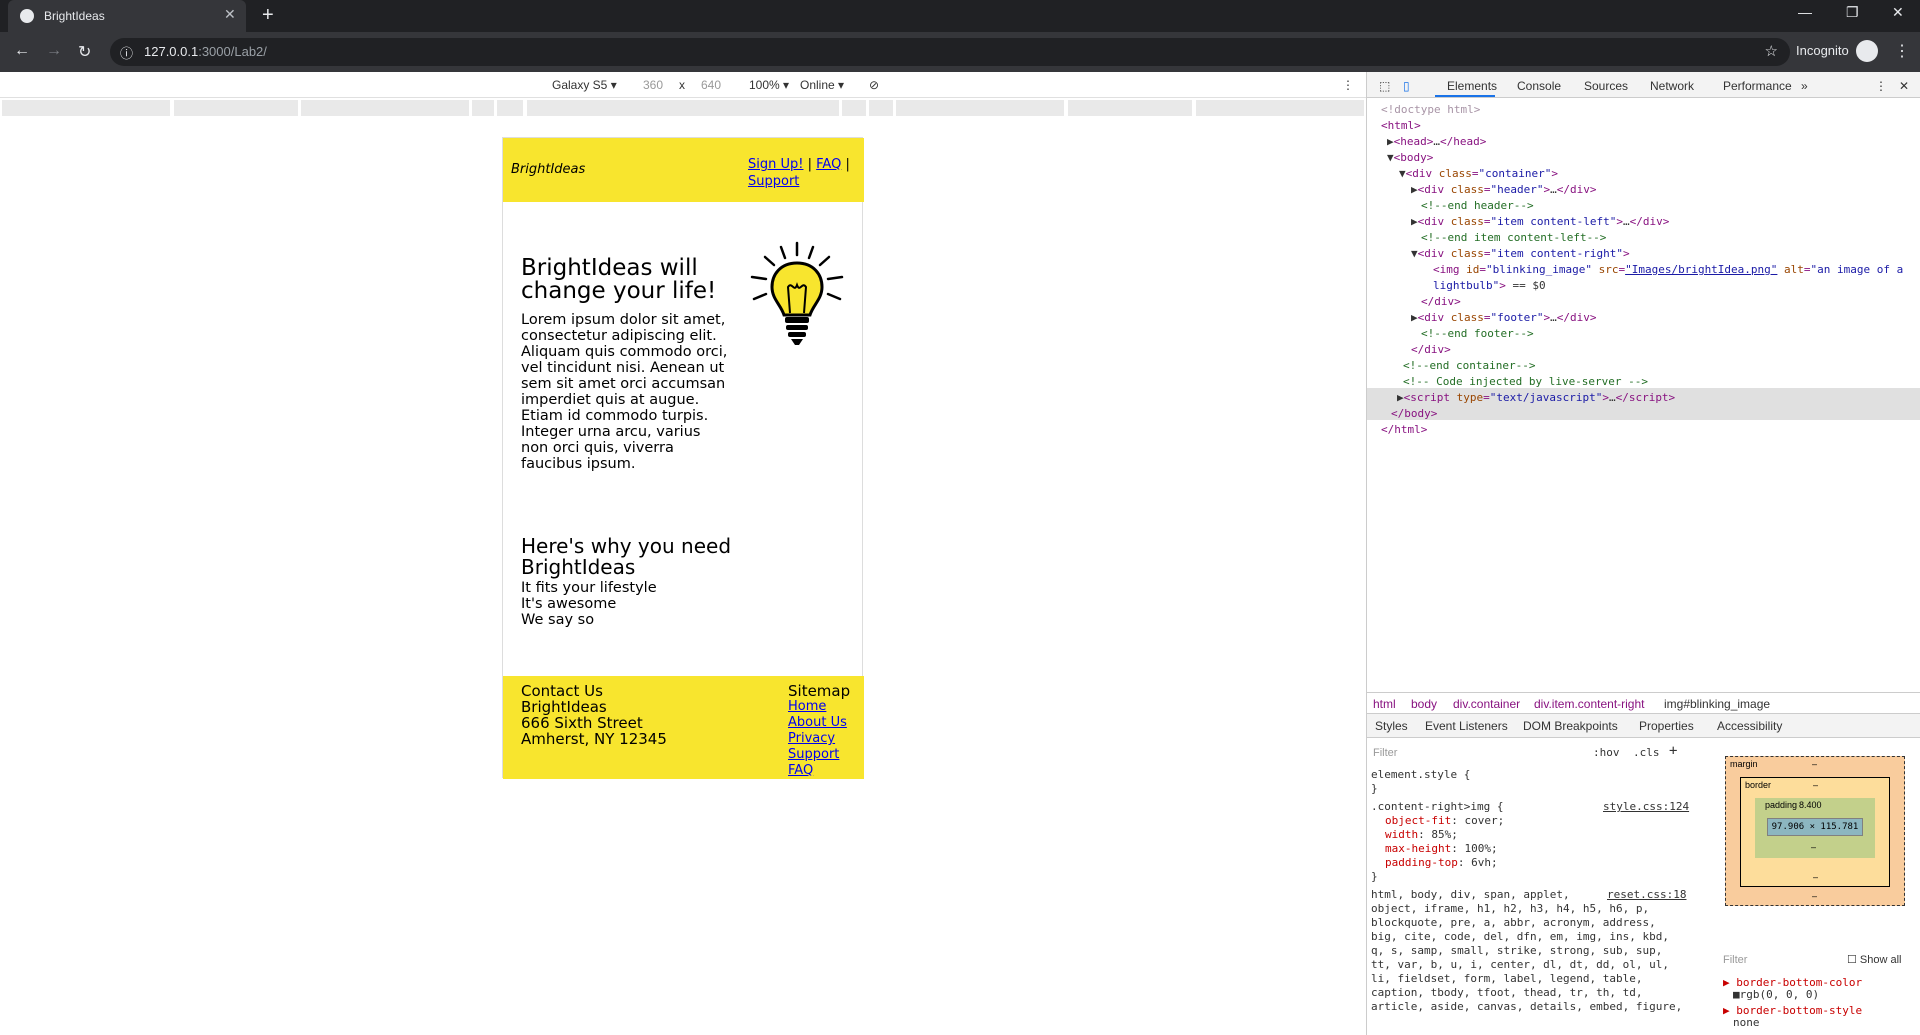 This screenshot has height=1035, width=1920. Describe the element at coordinates (1805, 12) in the screenshot. I see `minimize-icon: —` at that location.